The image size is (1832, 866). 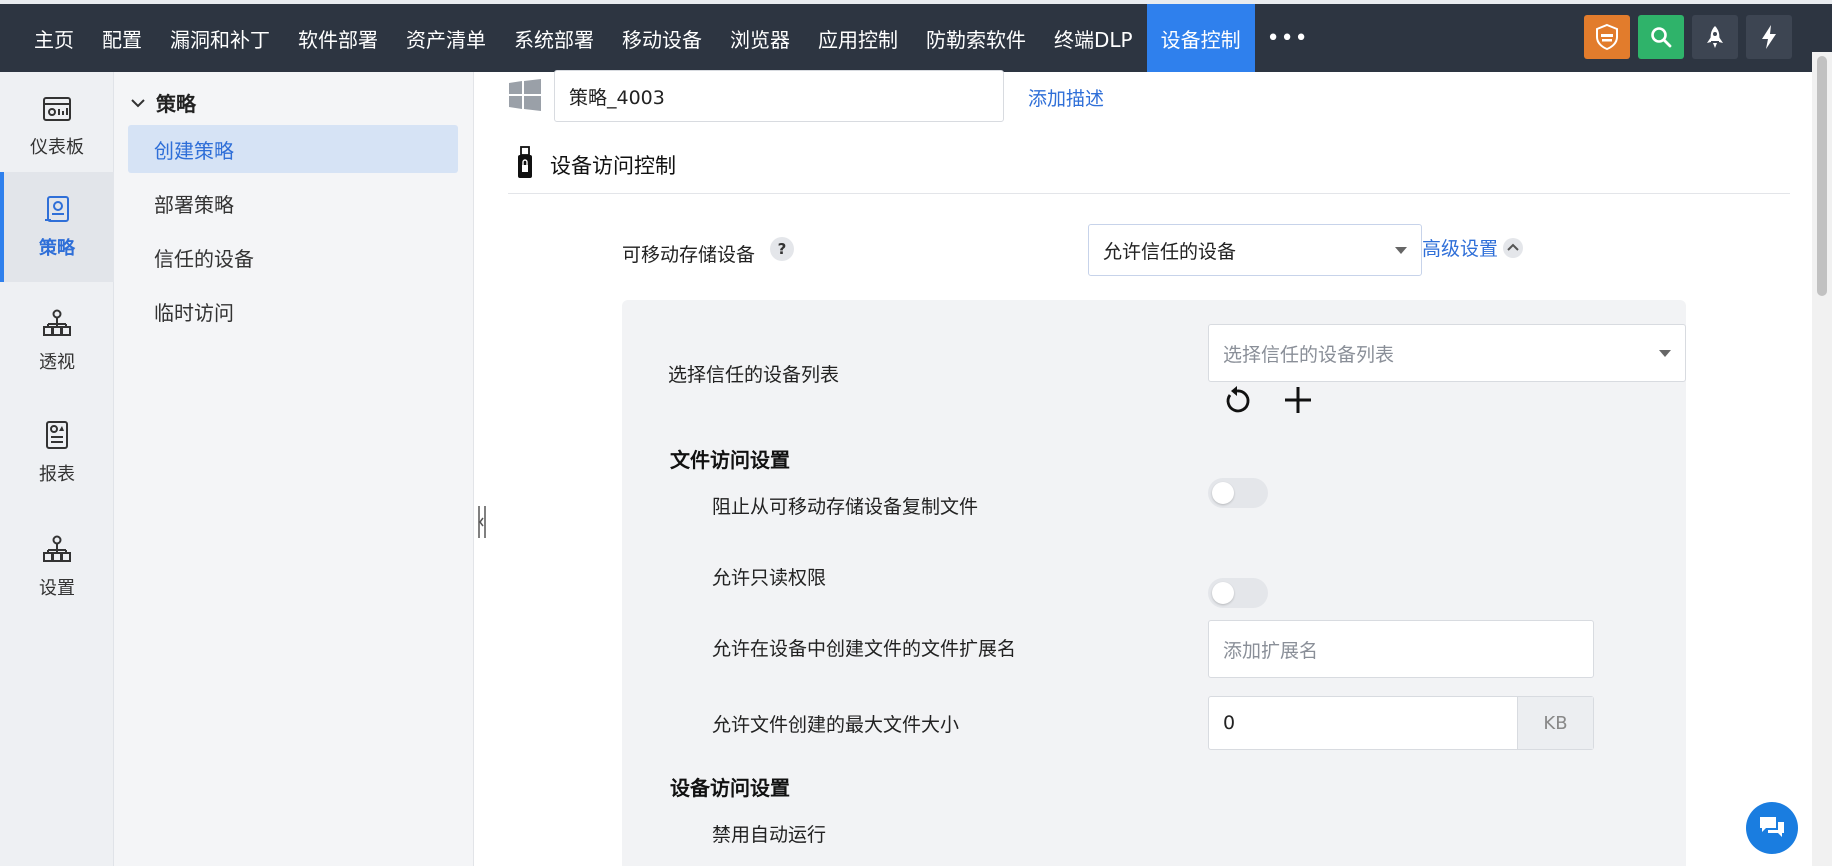 I want to click on rail-item-insight: 透视, so click(x=57, y=341).